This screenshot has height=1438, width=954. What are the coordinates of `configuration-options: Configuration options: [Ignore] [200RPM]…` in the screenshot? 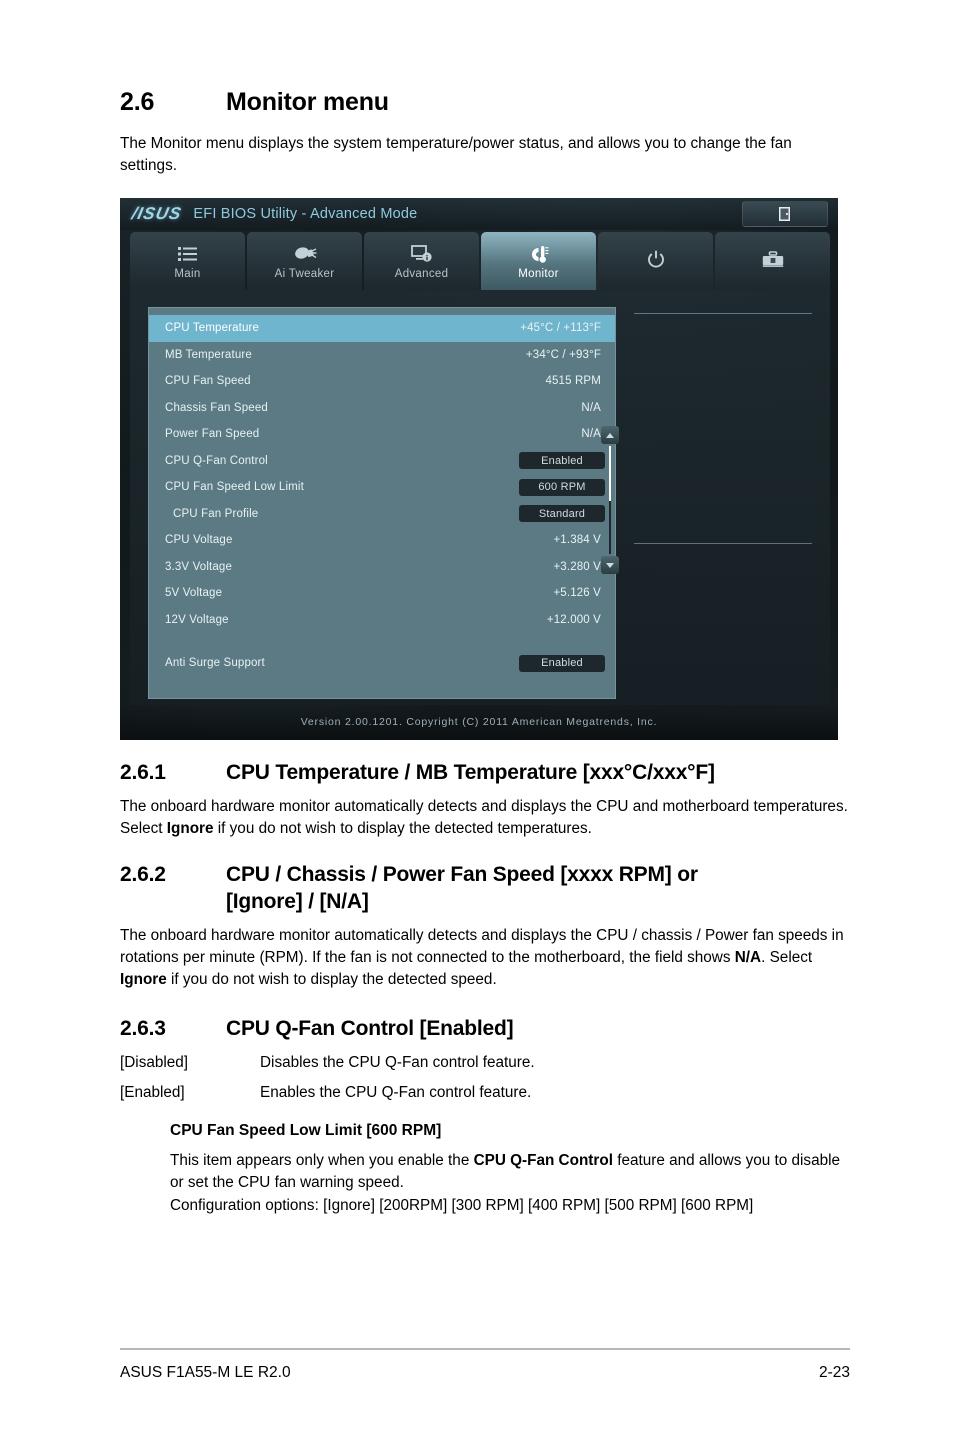 It's located at (462, 1205).